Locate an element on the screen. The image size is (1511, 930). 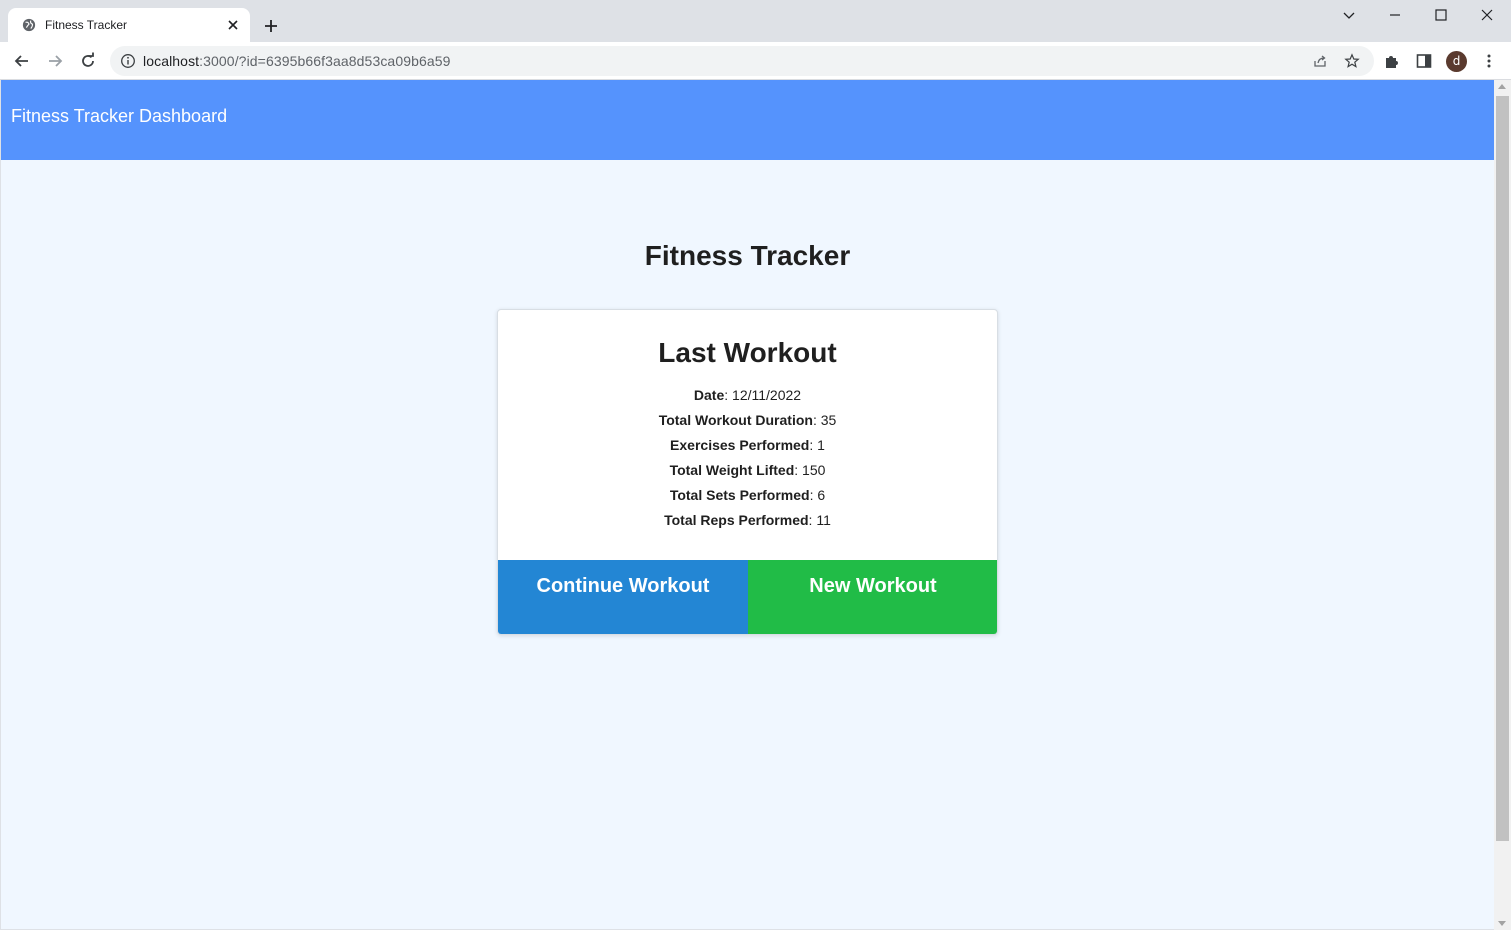
globe-icon is located at coordinates (29, 25).